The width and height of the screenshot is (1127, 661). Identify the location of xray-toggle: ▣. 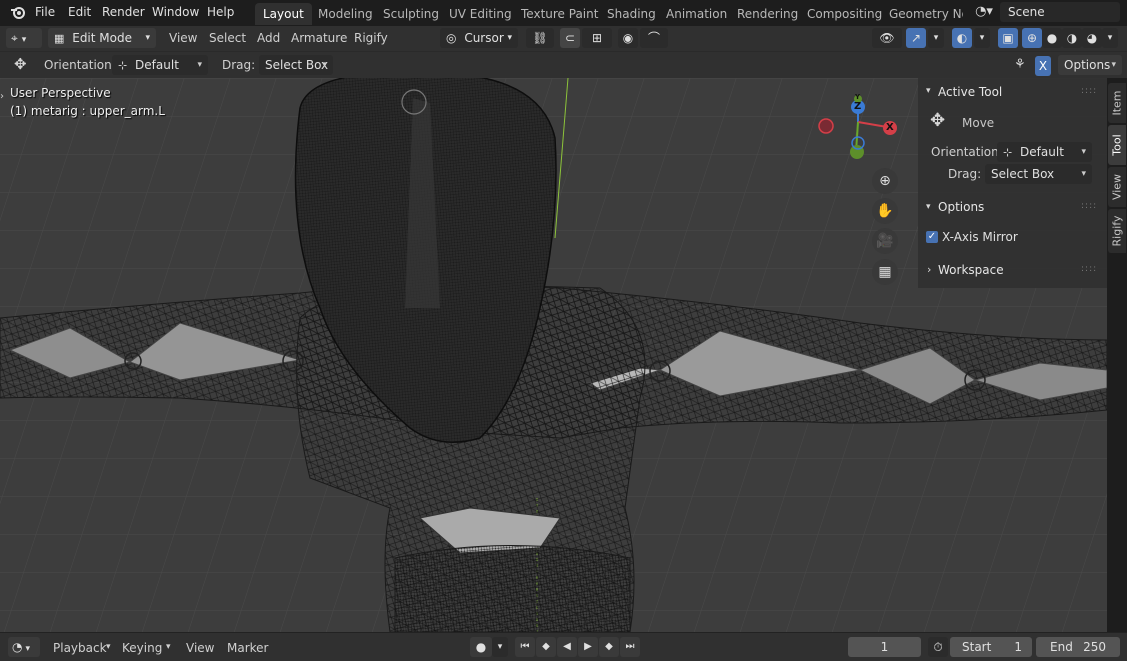
(1008, 38).